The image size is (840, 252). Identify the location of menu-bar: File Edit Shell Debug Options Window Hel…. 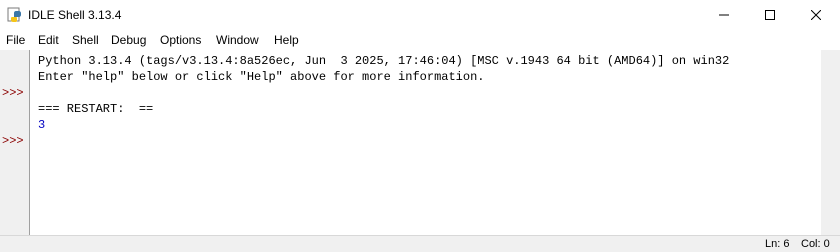
(420, 40).